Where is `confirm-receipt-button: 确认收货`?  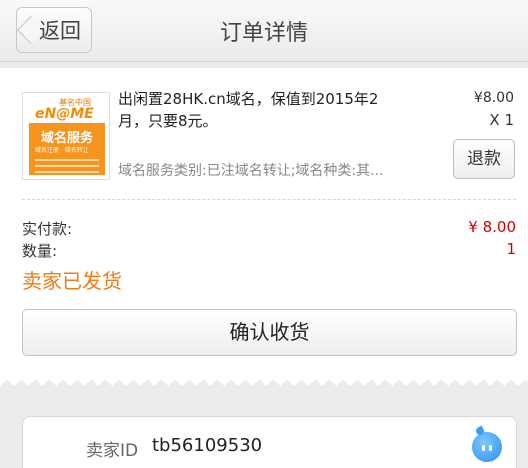
confirm-receipt-button: 确认收货 is located at coordinates (269, 332).